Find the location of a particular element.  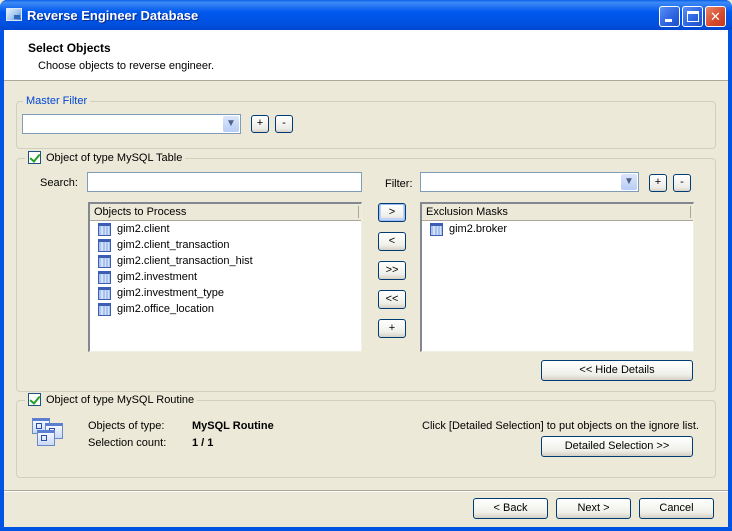

maximize-icon is located at coordinates (693, 16).